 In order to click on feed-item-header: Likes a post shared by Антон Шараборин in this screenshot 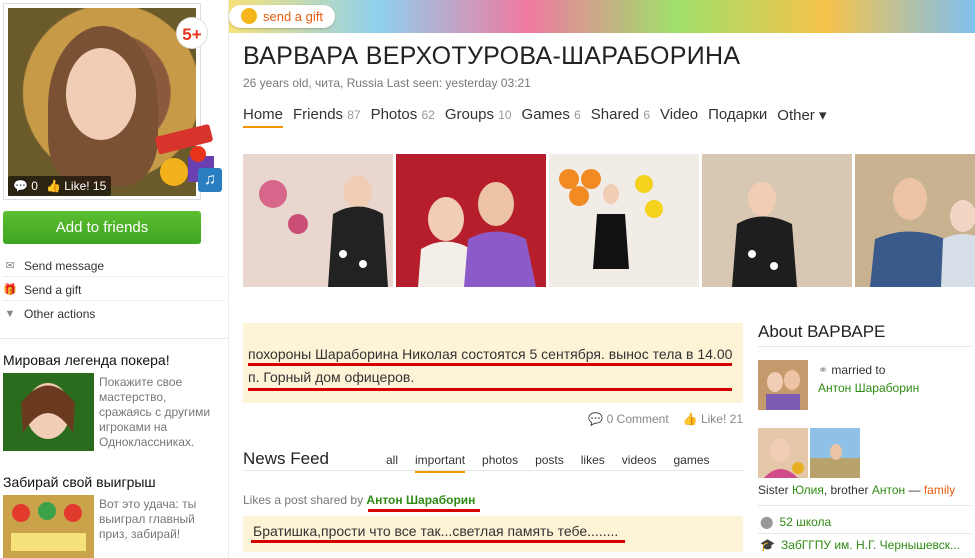, I will do `click(359, 500)`.